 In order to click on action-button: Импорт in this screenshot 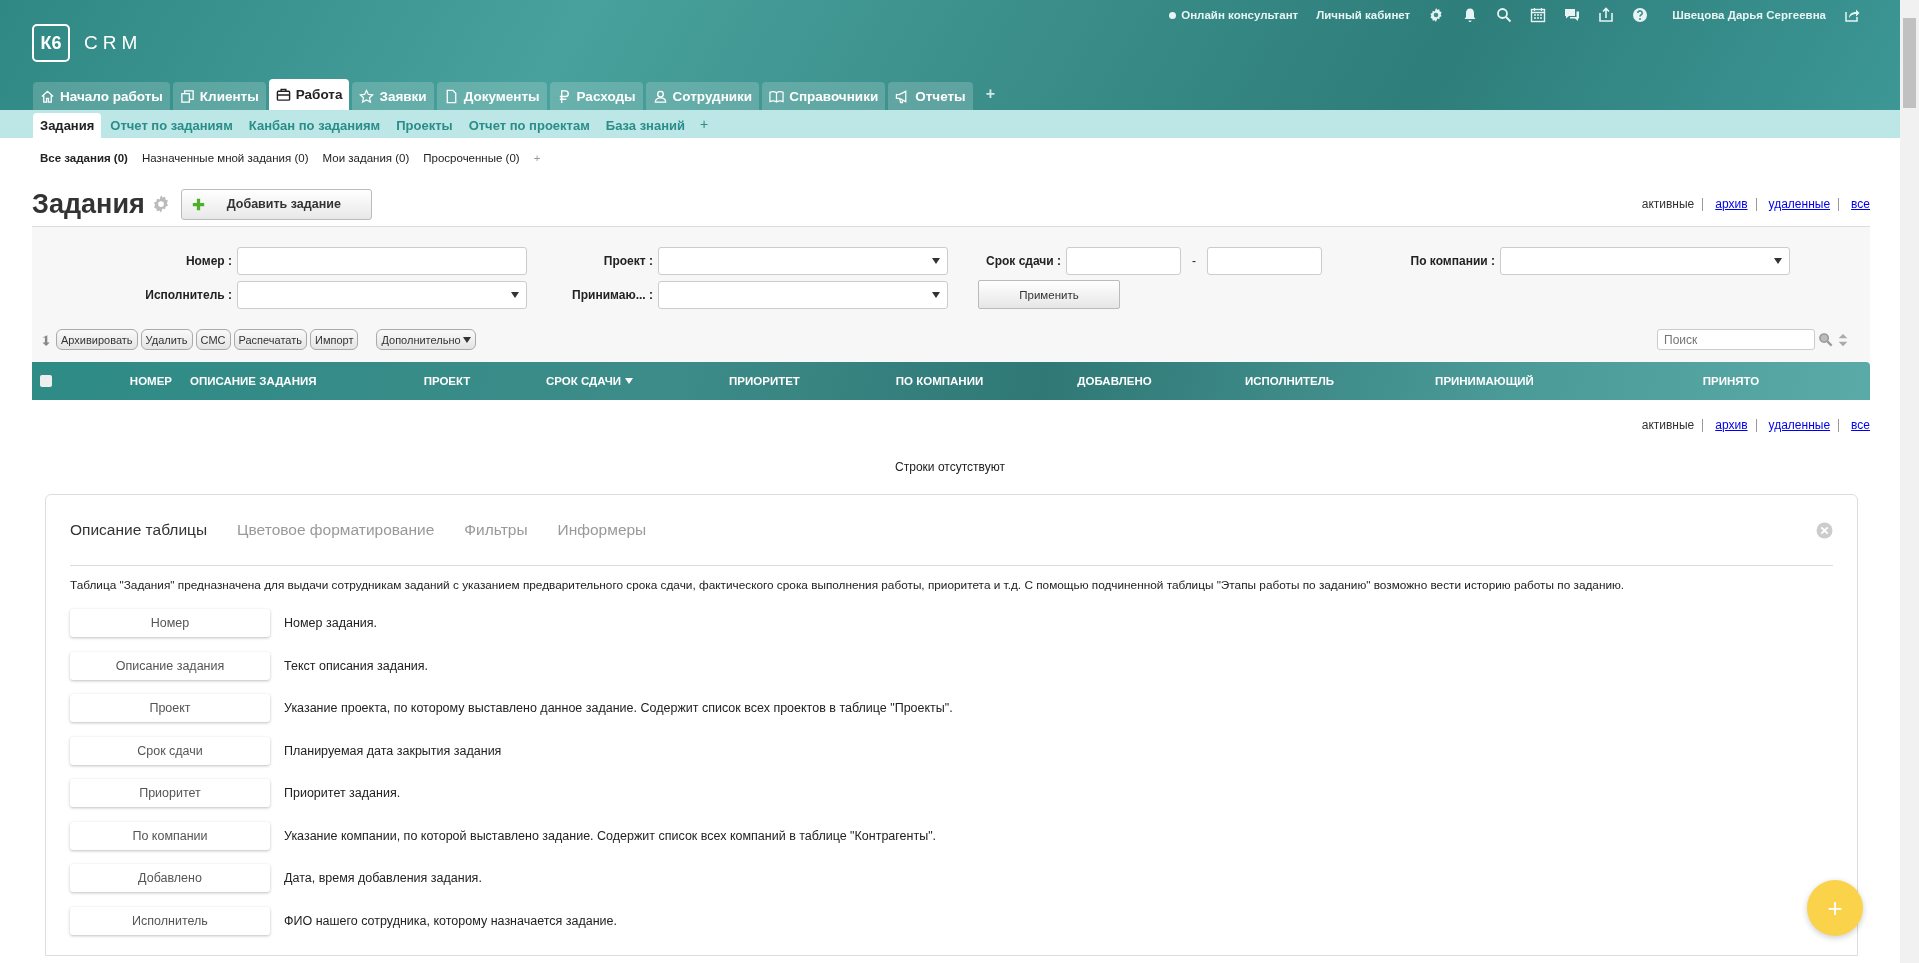, I will do `click(334, 339)`.